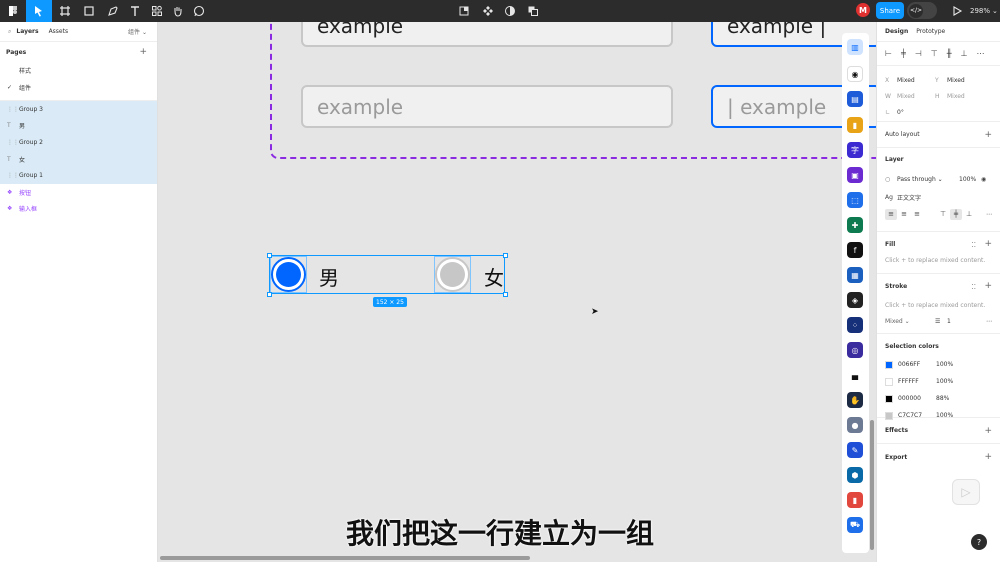  I want to click on move-tool-icon, so click(39, 11).